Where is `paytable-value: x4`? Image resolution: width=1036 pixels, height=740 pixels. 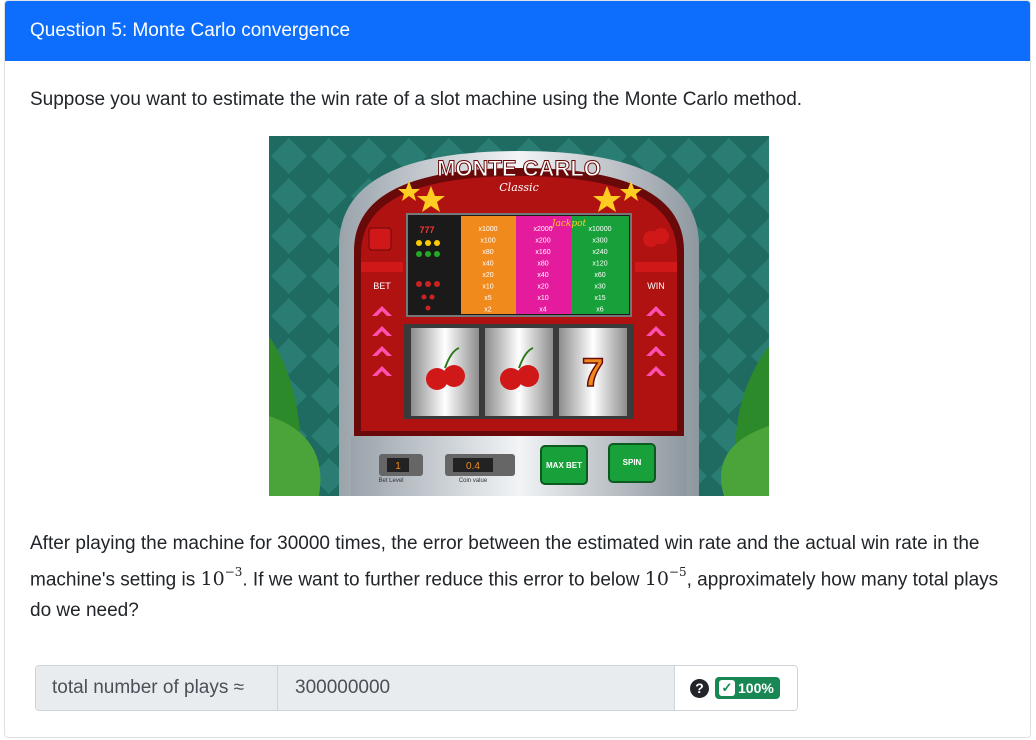
paytable-value: x4 is located at coordinates (543, 310).